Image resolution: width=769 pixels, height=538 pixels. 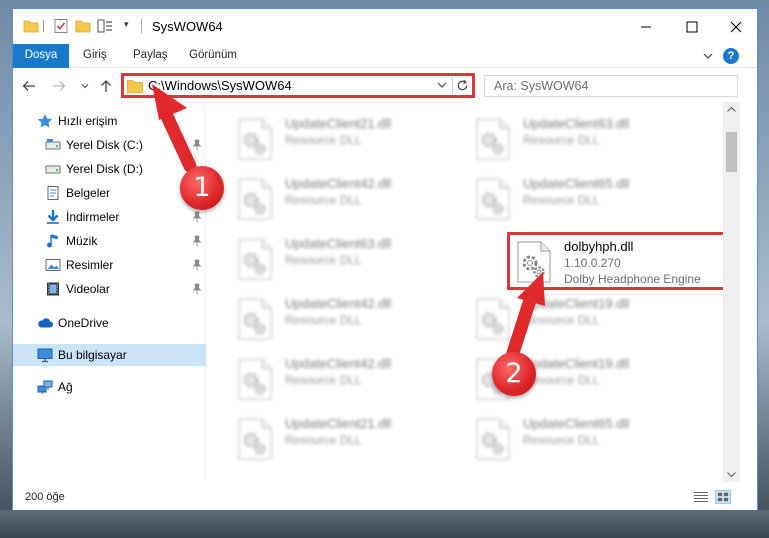 What do you see at coordinates (202, 188) in the screenshot?
I see `step-badge-1: 1` at bounding box center [202, 188].